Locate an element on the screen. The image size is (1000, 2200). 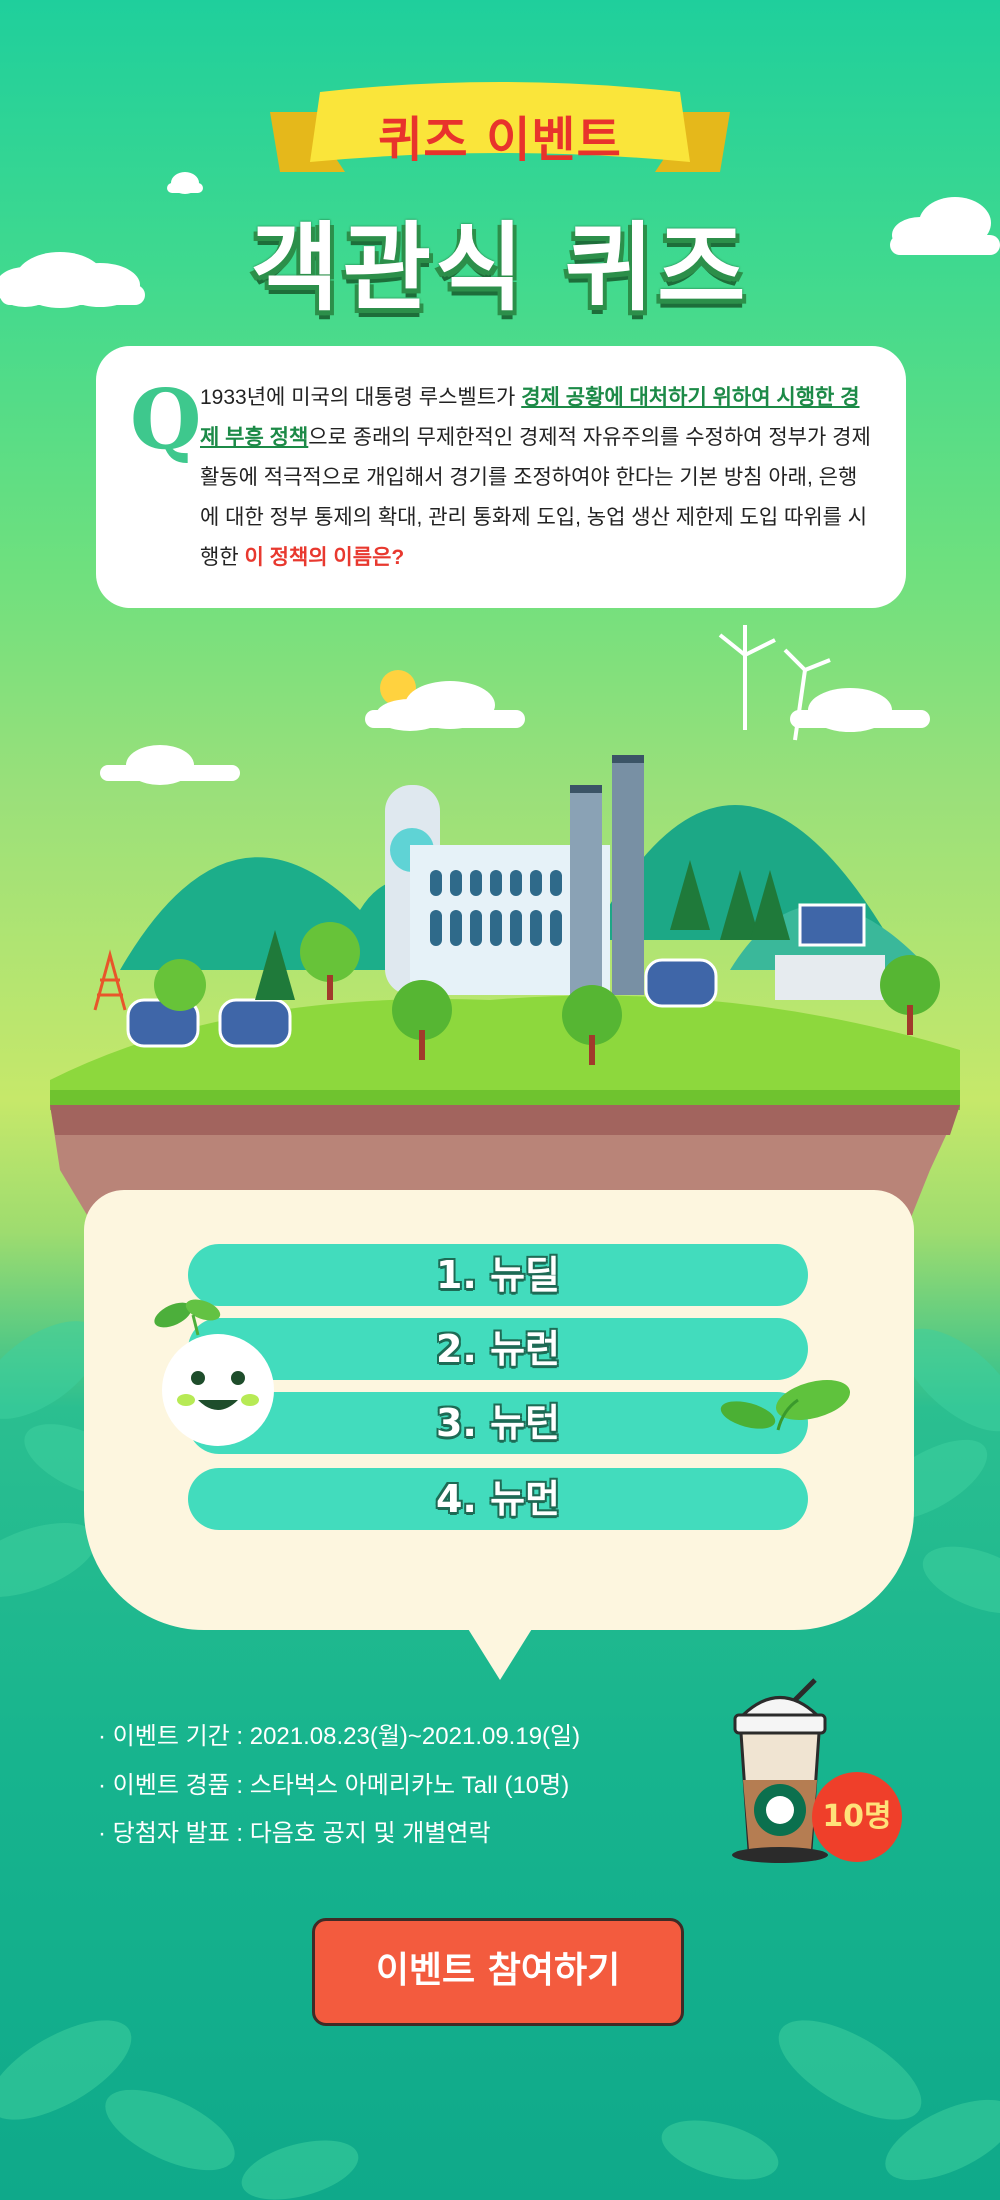
ribbon-label: 퀴즈 이벤트 is located at coordinates (500, 140).